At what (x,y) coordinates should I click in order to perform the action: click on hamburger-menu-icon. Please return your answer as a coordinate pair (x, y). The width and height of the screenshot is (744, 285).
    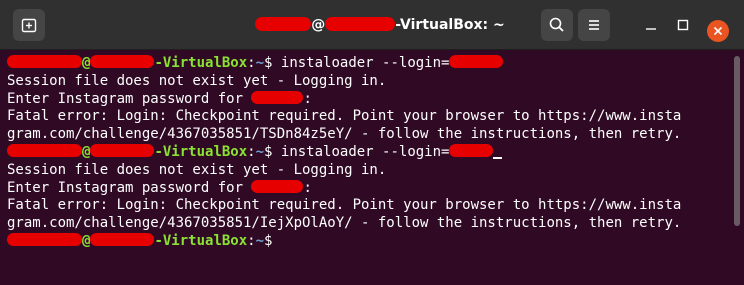
    Looking at the image, I should click on (594, 25).